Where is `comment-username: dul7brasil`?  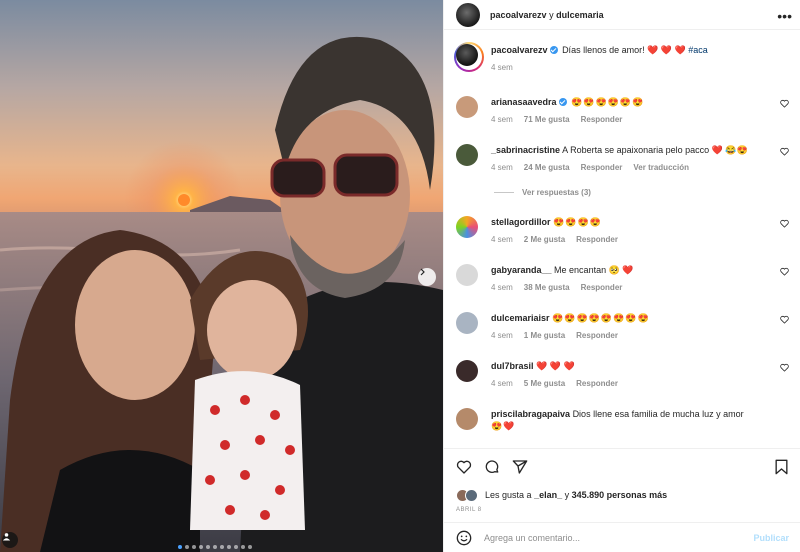
comment-username: dul7brasil is located at coordinates (512, 366).